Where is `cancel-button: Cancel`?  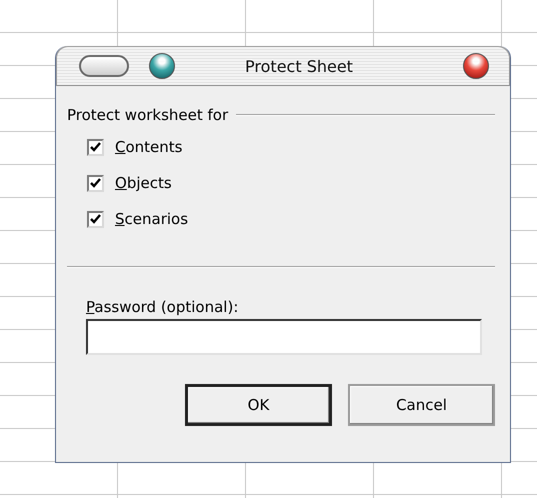 cancel-button: Cancel is located at coordinates (421, 405).